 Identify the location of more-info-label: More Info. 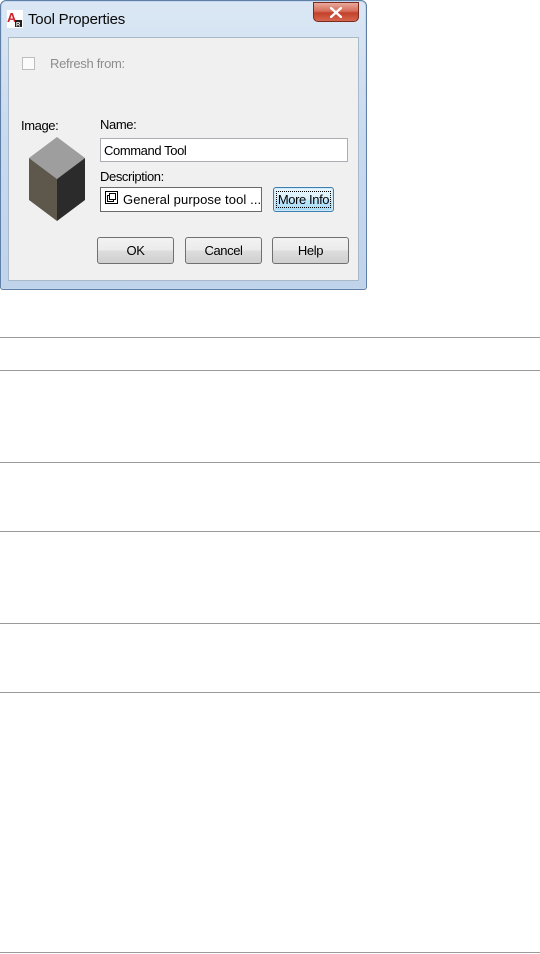
(303, 199).